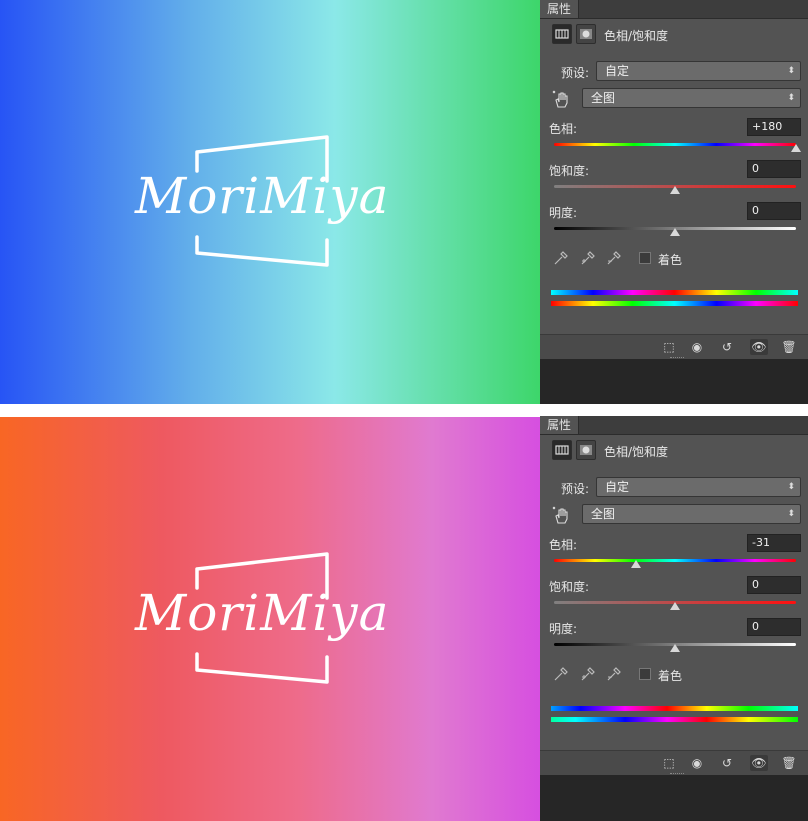 This screenshot has width=808, height=821. Describe the element at coordinates (774, 127) in the screenshot. I see `hue-value-field: +180` at that location.